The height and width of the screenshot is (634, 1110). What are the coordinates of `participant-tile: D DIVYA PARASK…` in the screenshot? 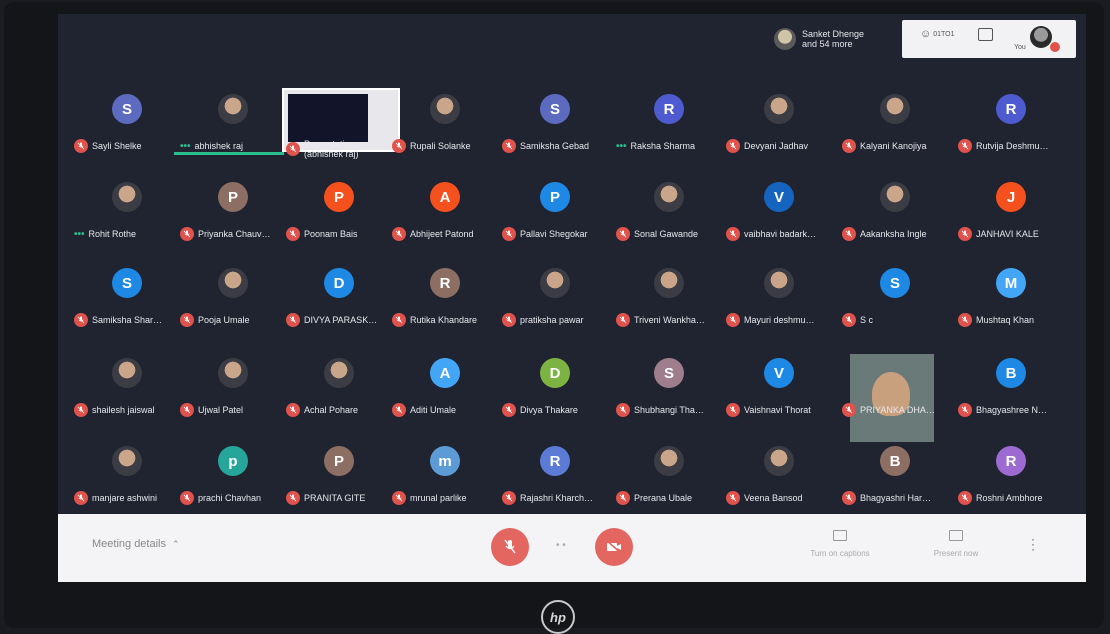 It's located at (337, 297).